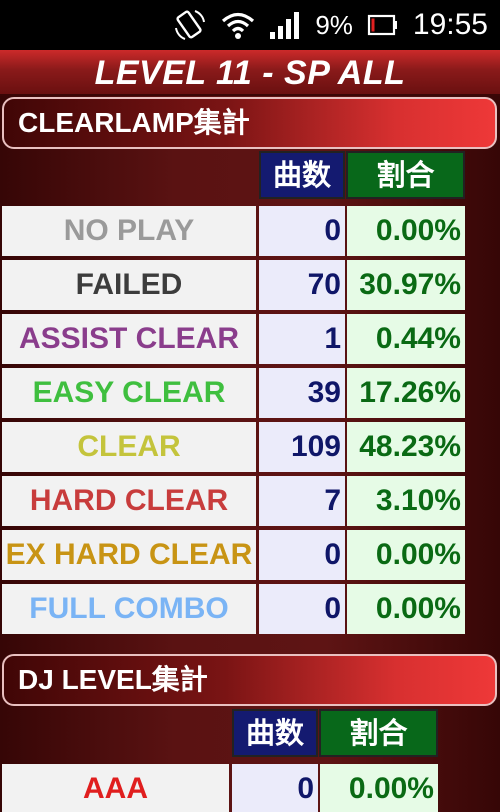 Image resolution: width=500 pixels, height=812 pixels. What do you see at coordinates (115, 788) in the screenshot?
I see `djlevel-row-label: AAA` at bounding box center [115, 788].